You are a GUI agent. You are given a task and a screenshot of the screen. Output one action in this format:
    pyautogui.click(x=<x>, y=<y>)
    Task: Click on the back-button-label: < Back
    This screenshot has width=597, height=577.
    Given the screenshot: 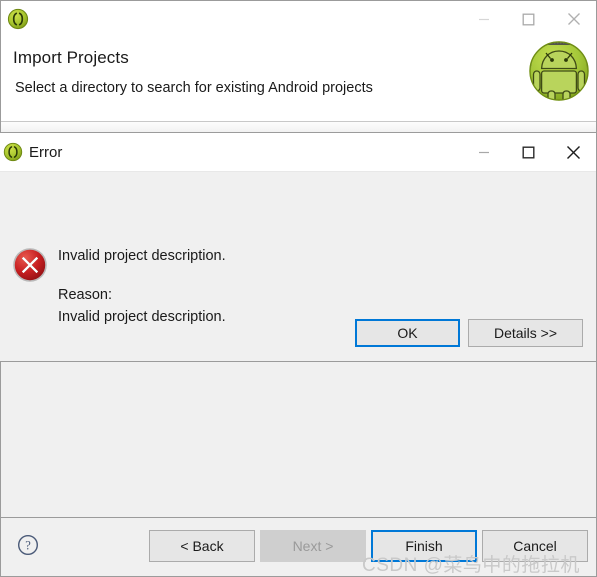 What is the action you would take?
    pyautogui.click(x=202, y=546)
    